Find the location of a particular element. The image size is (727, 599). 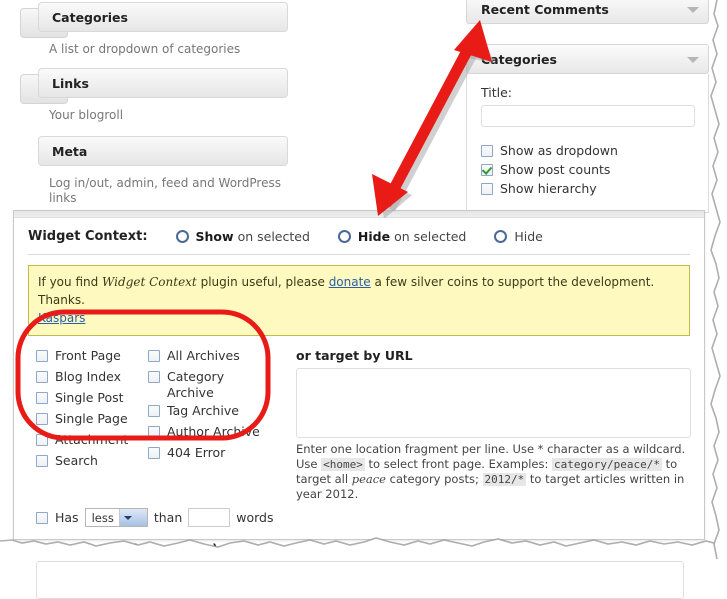

option-show-post-counts: Show post counts is located at coordinates (588, 169).